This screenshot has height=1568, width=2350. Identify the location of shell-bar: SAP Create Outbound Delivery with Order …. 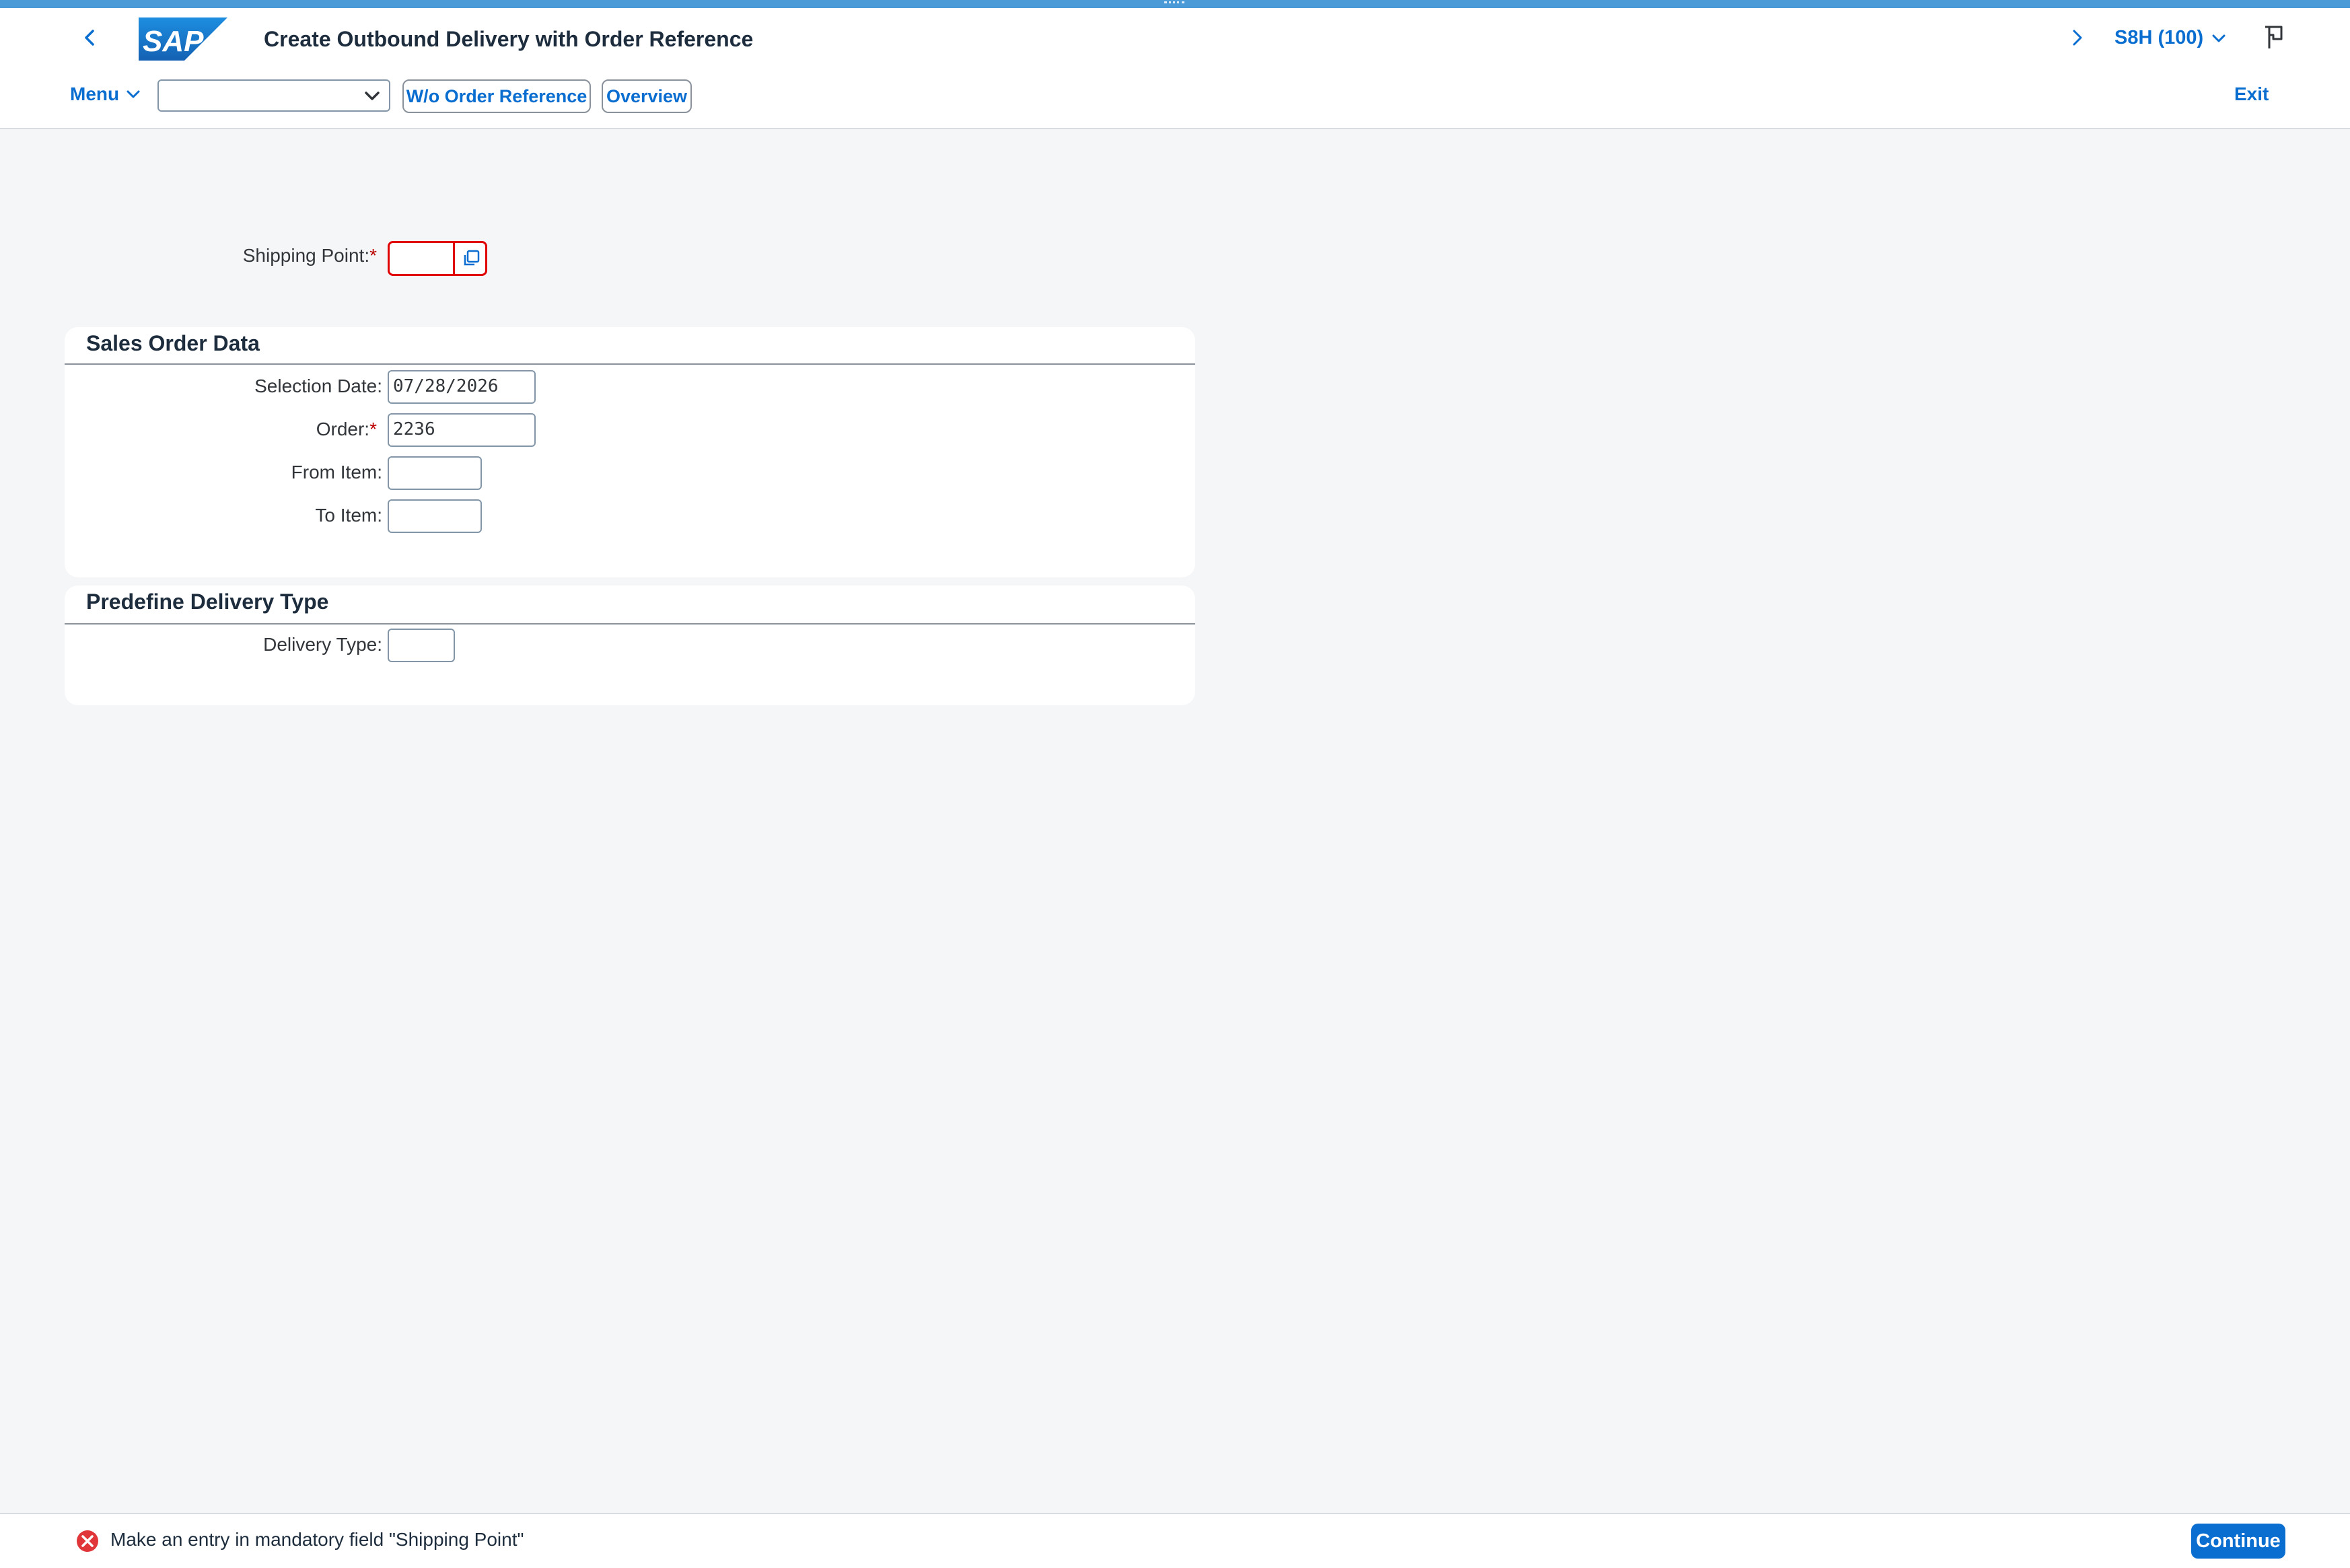
(1175, 36).